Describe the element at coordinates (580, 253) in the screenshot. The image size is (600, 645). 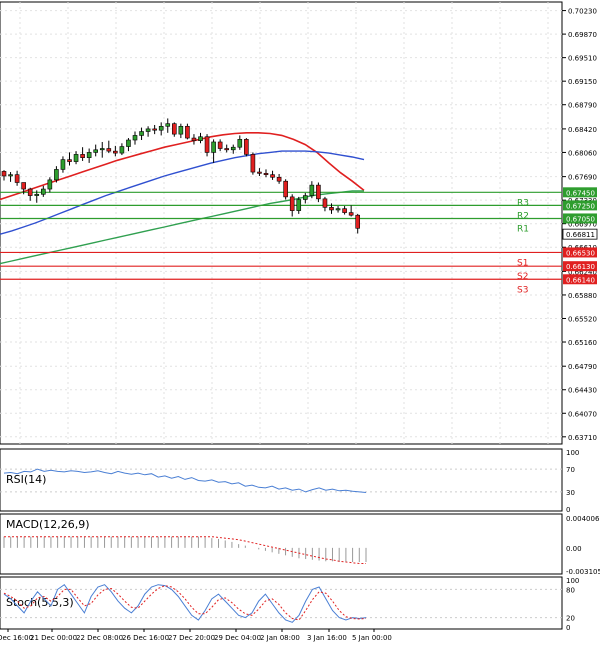
I see `level-price-label: 0.66530` at that location.